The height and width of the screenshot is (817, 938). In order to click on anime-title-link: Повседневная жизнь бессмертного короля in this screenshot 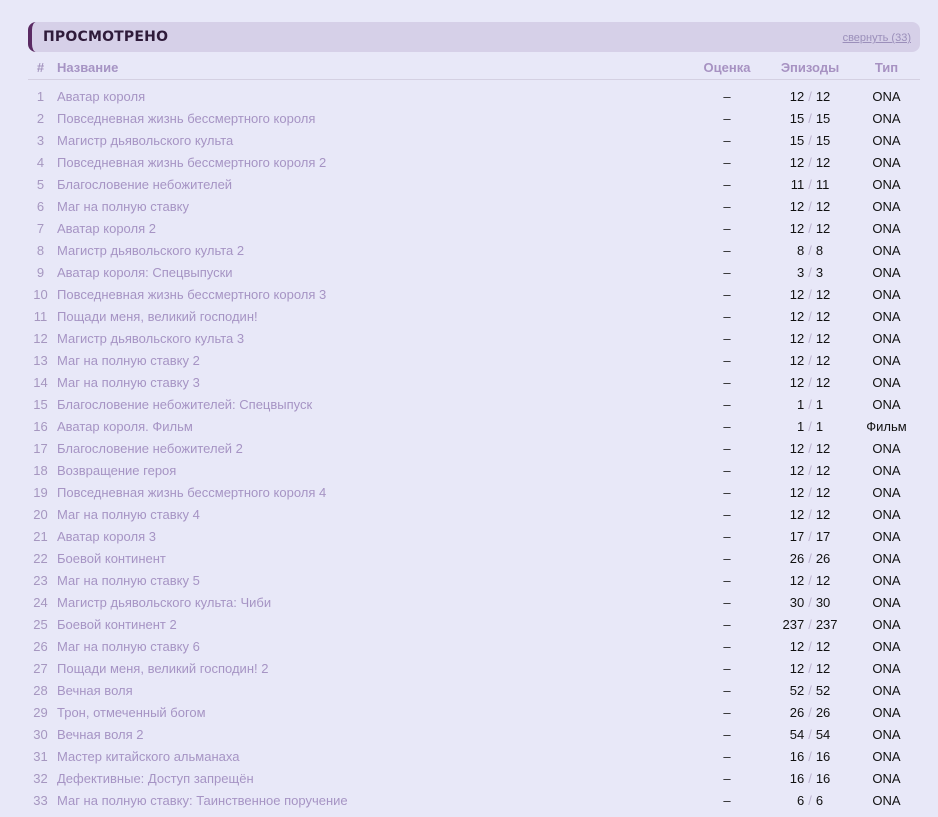, I will do `click(186, 118)`.